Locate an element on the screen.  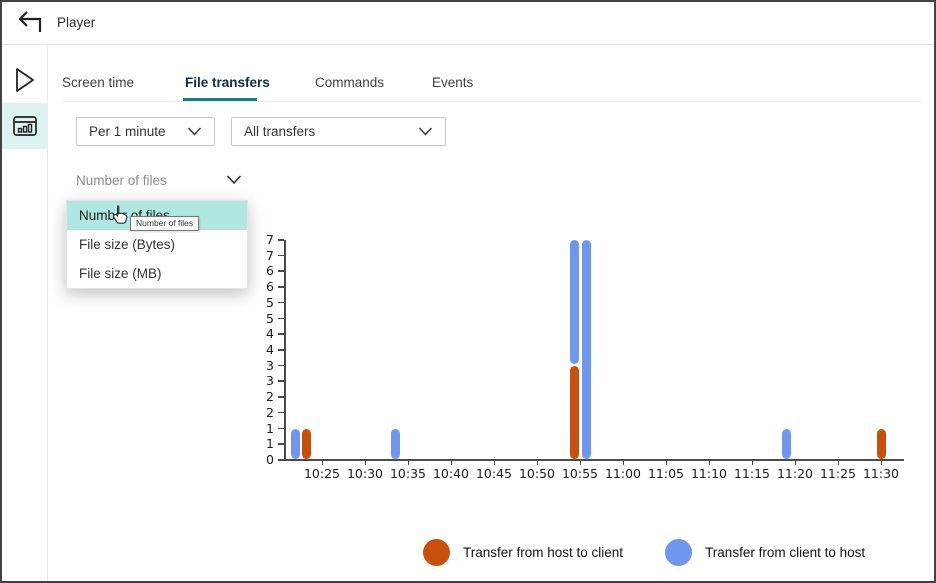
tabs-separator is located at coordinates (492, 101).